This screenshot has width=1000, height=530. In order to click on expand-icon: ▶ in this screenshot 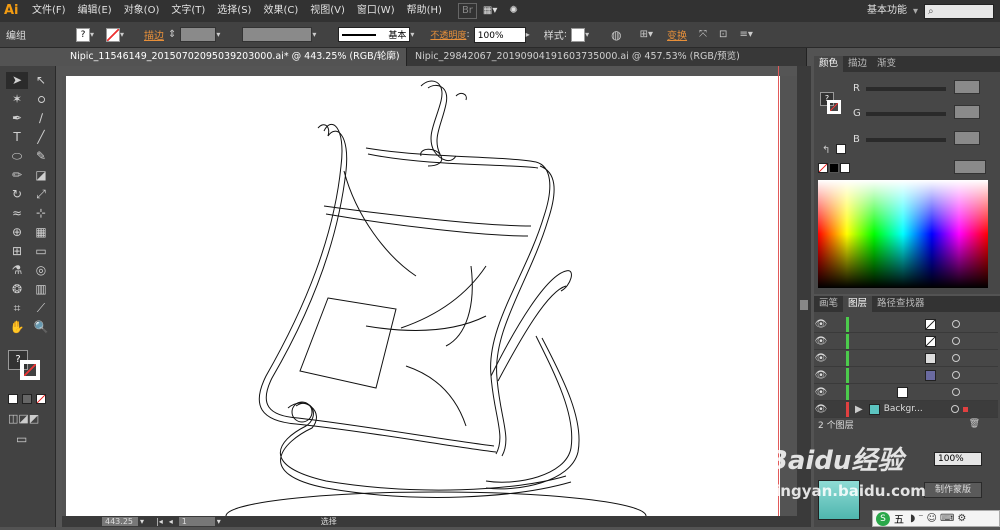, I will do `click(859, 409)`.